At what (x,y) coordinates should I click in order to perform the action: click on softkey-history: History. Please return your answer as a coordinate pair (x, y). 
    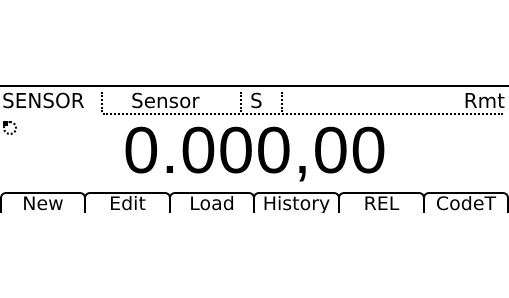
    Looking at the image, I should click on (296, 202).